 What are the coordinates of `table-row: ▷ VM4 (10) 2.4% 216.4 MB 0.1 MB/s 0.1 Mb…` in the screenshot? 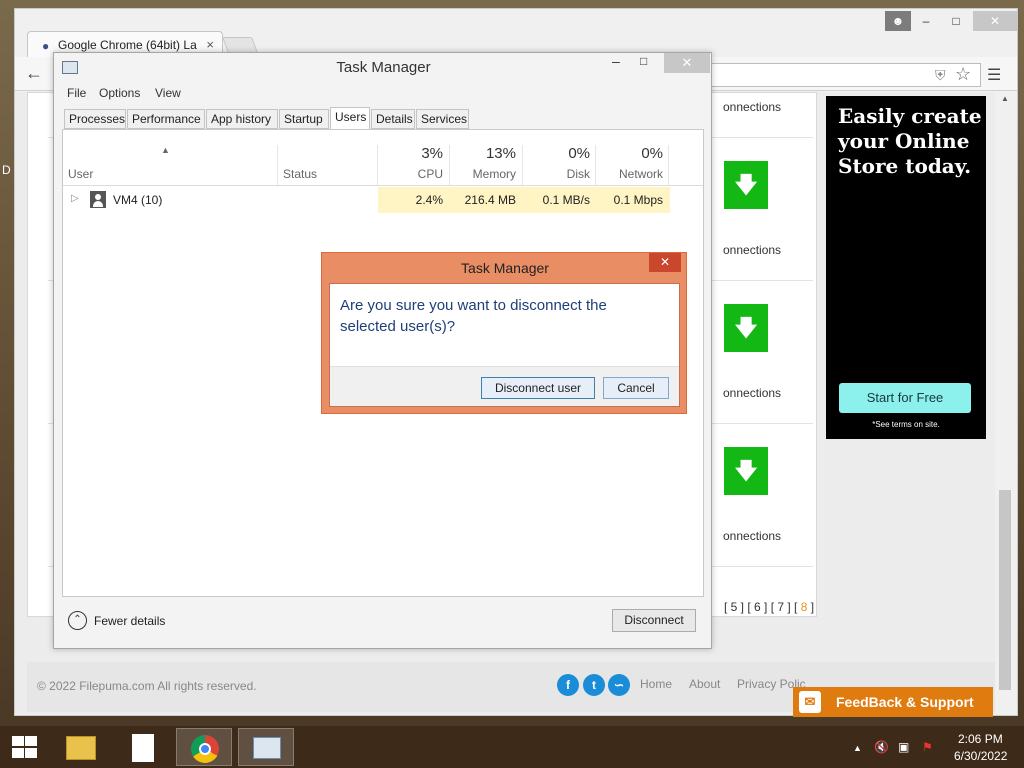 It's located at (383, 200).